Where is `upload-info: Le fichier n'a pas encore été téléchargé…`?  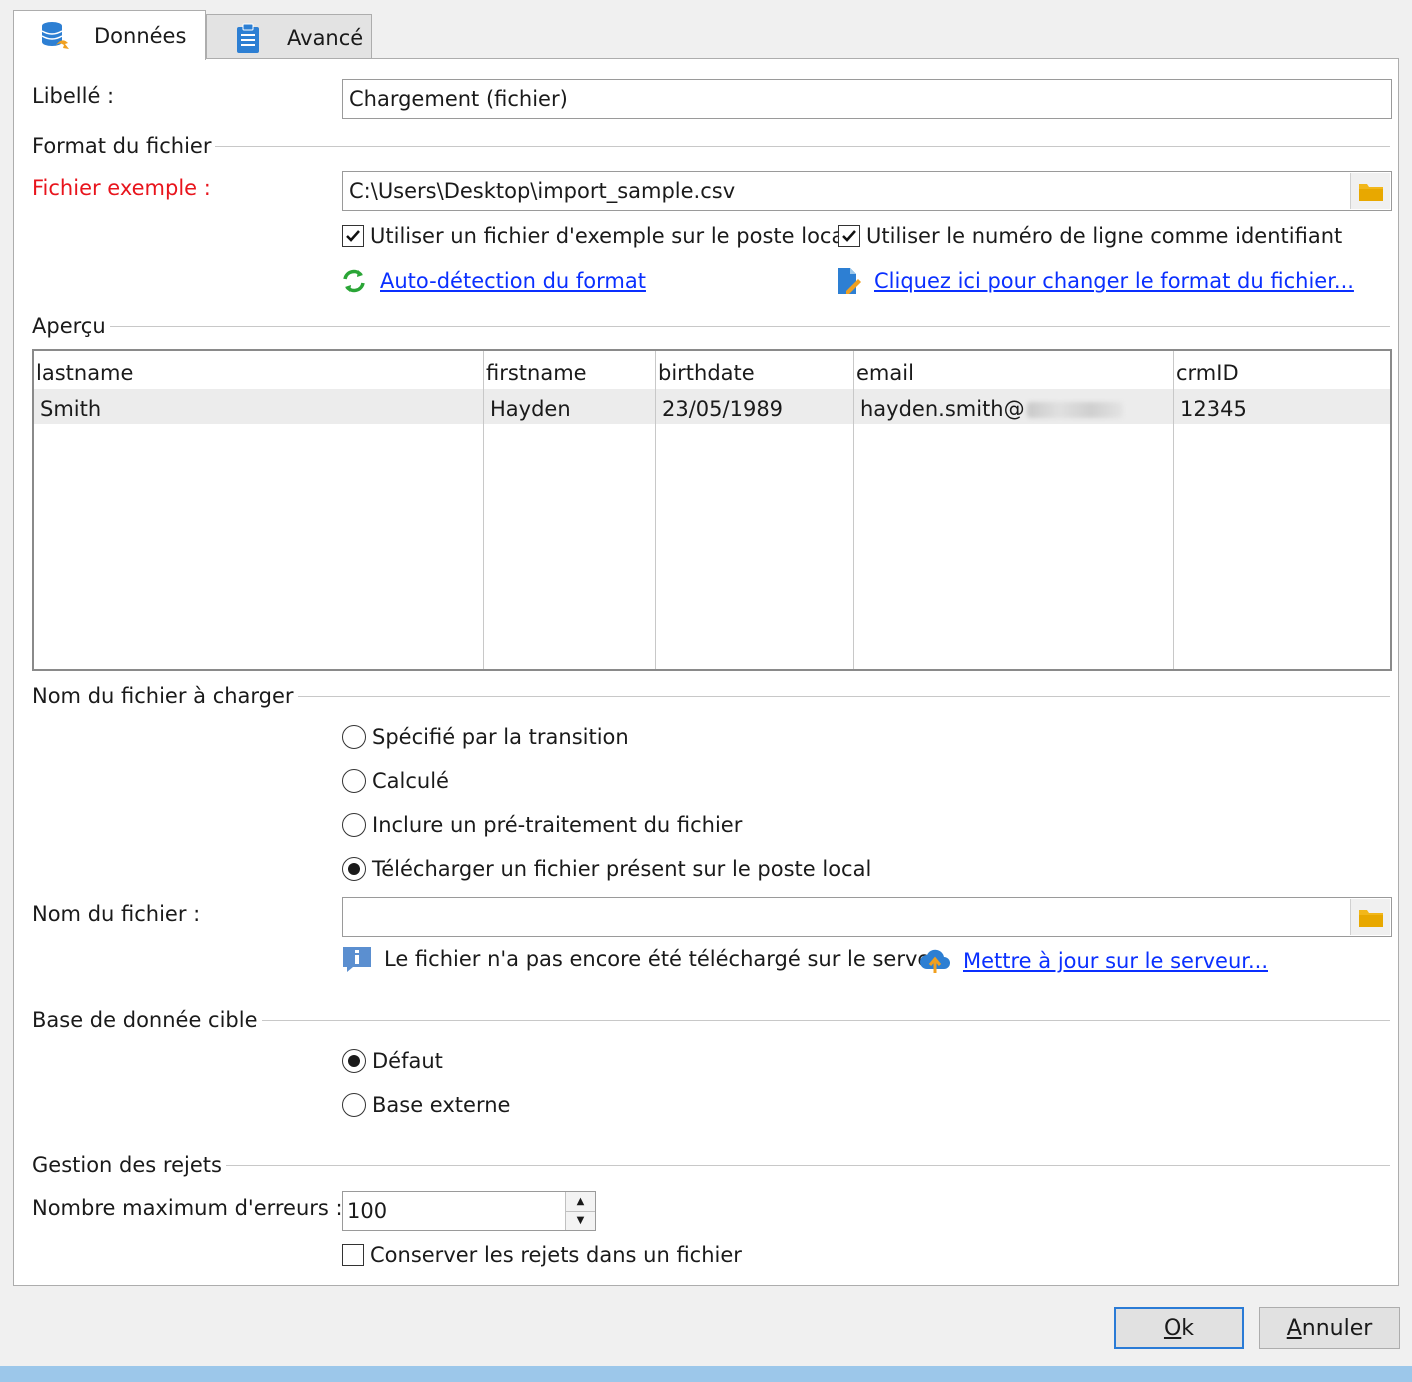
upload-info: Le fichier n'a pas encore été téléchargé… is located at coordinates (643, 959).